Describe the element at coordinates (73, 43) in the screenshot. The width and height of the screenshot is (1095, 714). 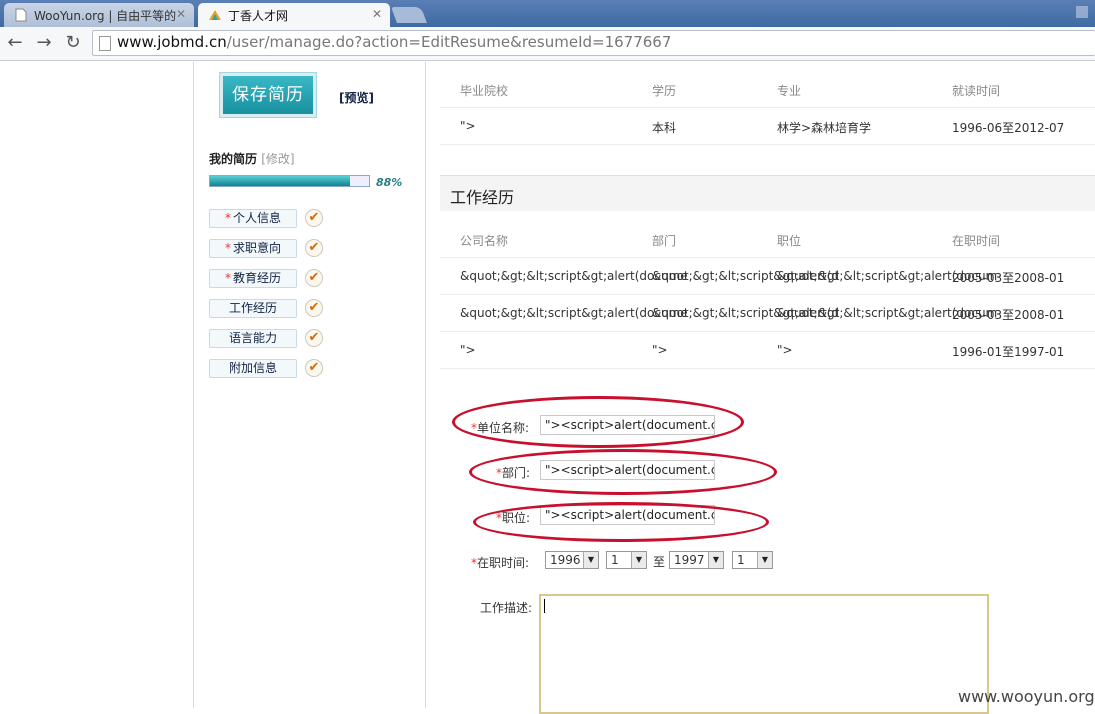
I see `reload-icon: ↻` at that location.